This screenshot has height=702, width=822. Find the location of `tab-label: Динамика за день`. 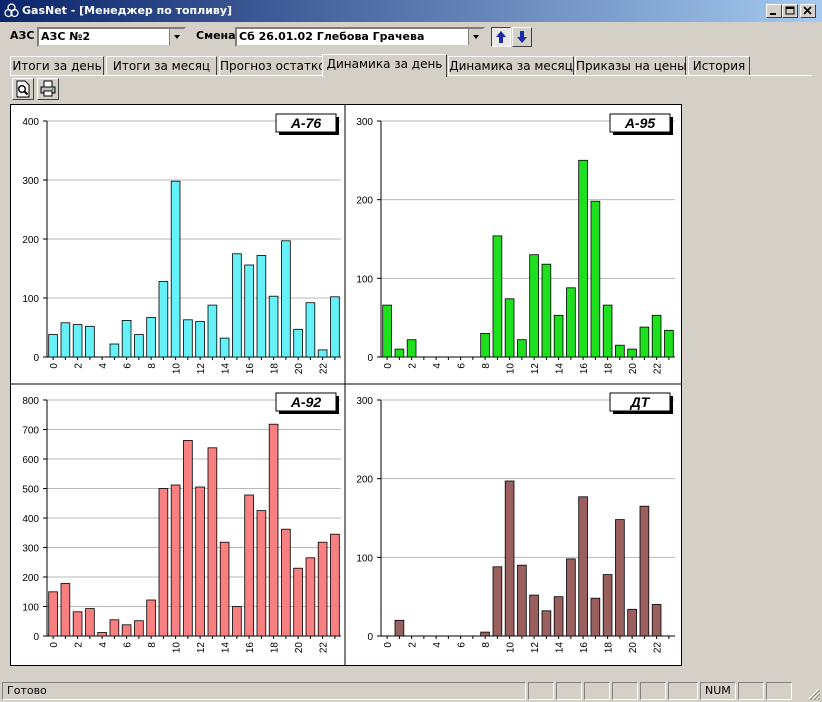

tab-label: Динамика за день is located at coordinates (384, 64).